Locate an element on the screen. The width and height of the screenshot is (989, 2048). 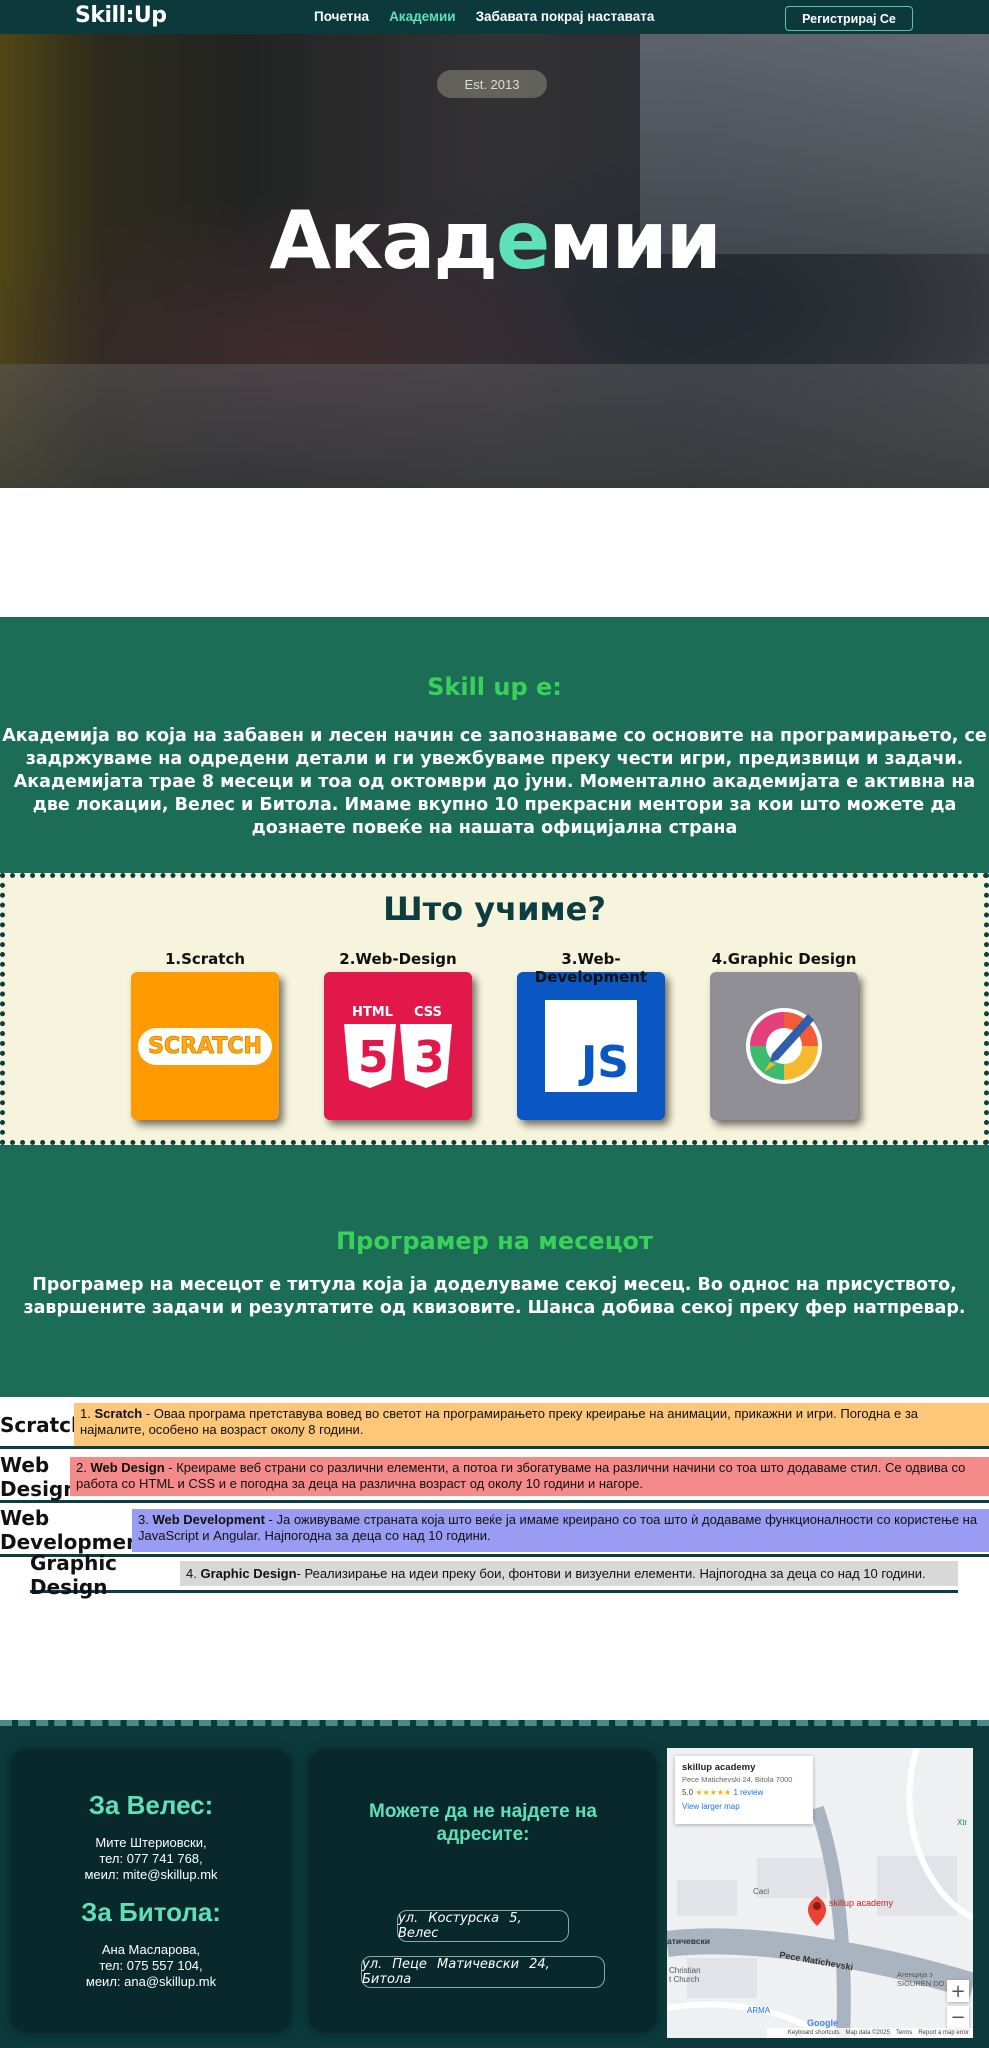
hero-photo-floor is located at coordinates (494, 426).